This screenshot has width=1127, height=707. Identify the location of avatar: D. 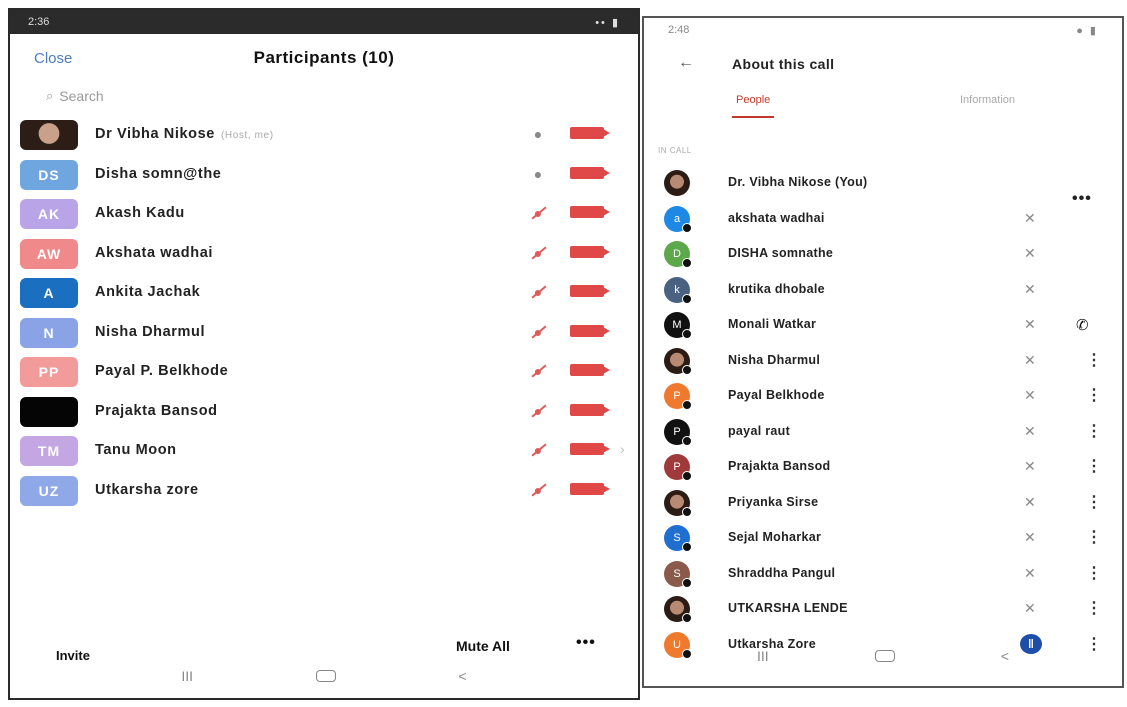
(678, 254).